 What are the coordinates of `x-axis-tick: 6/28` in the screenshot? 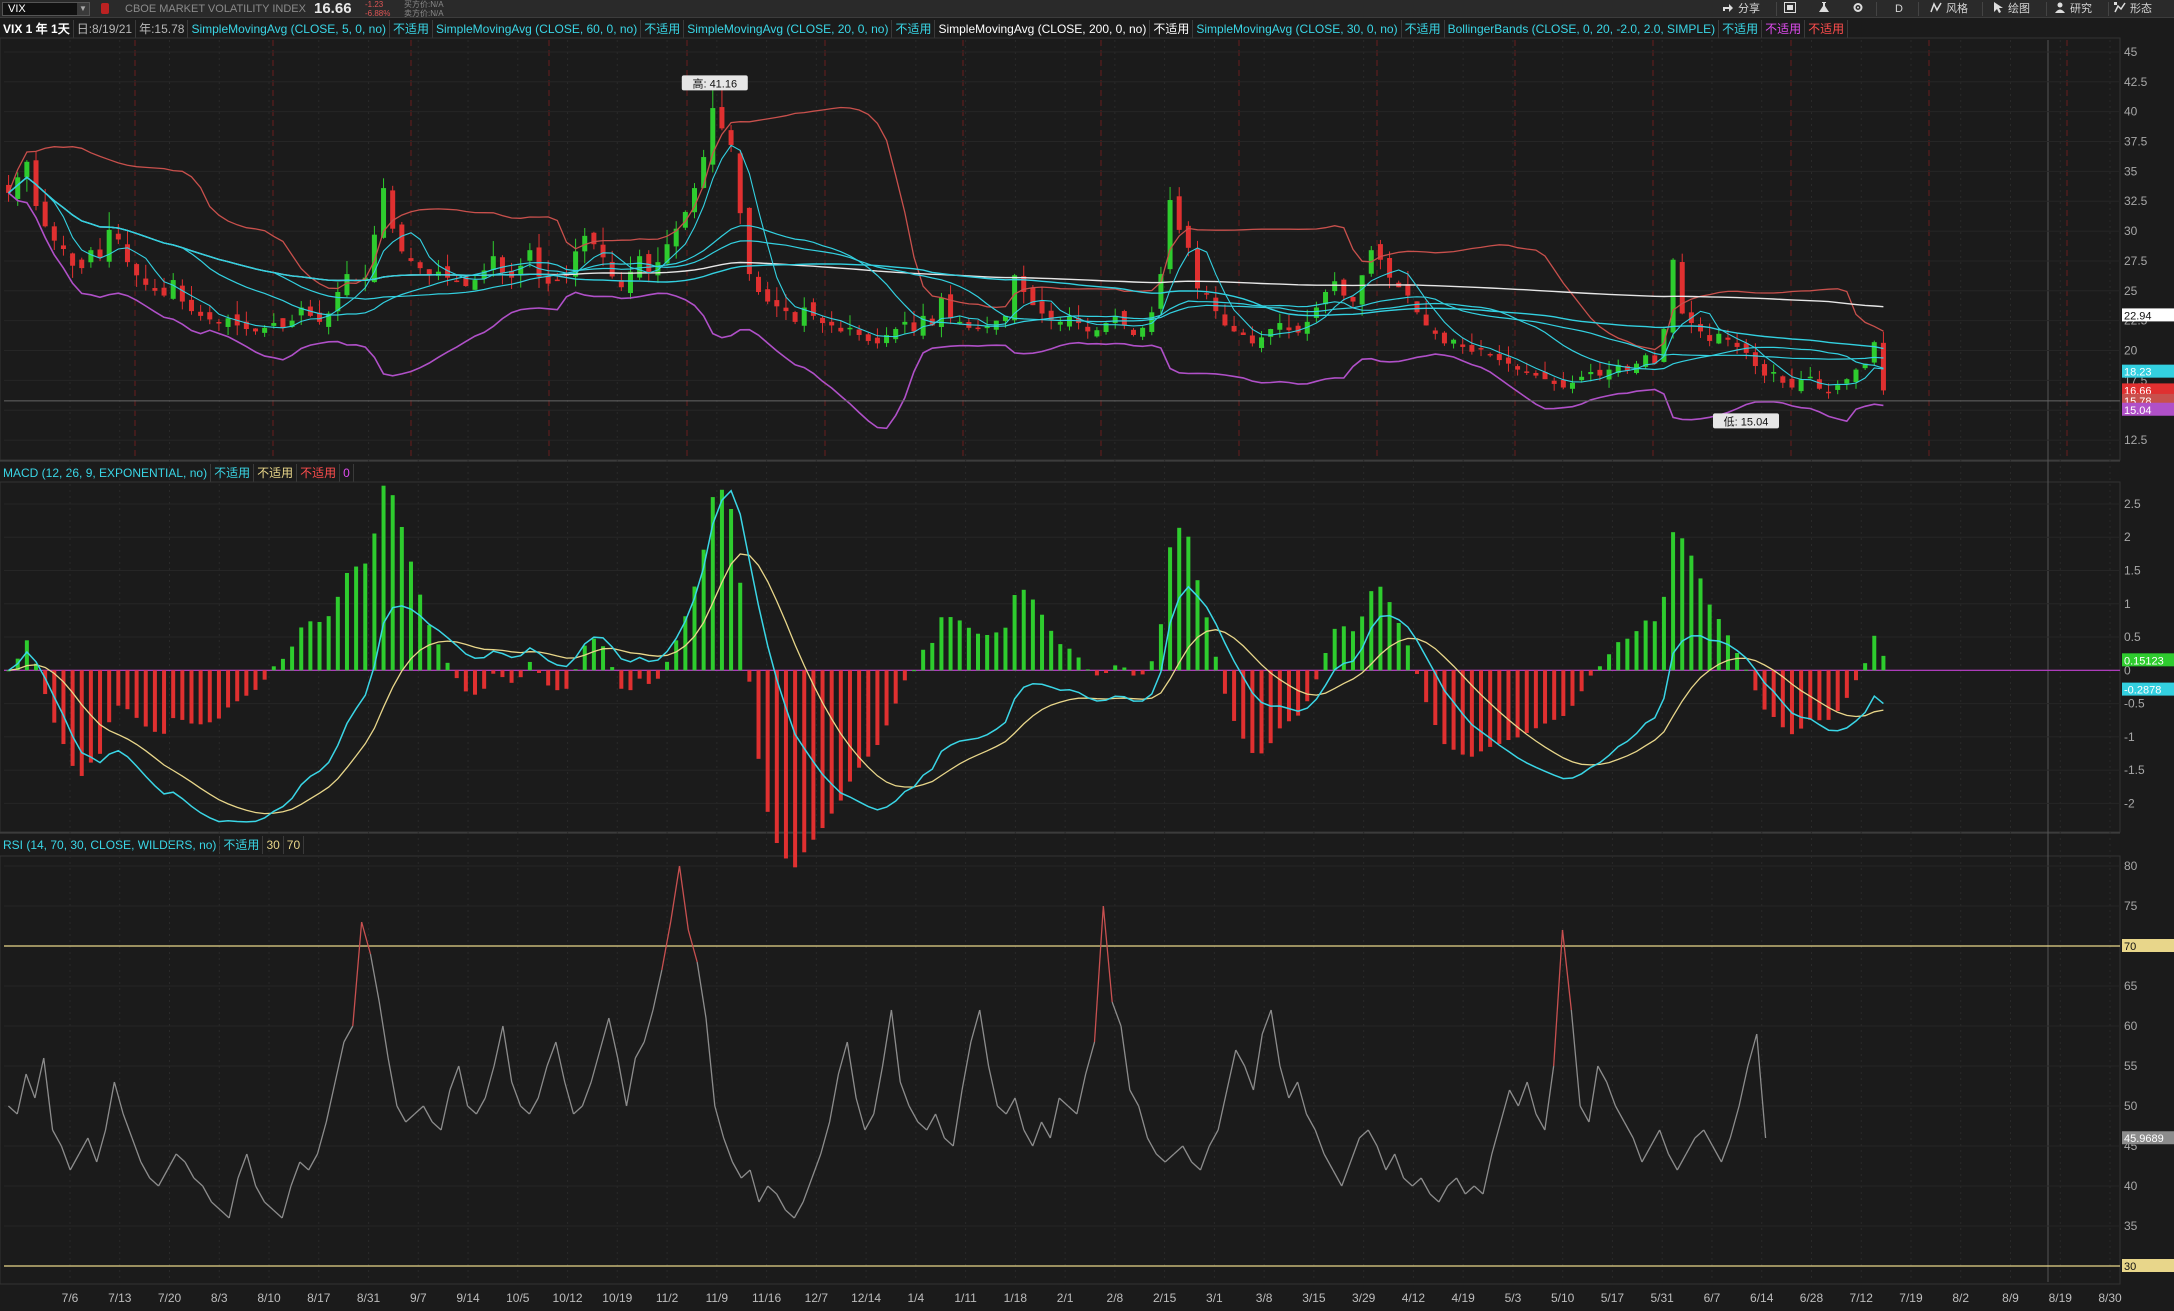 It's located at (1812, 1298).